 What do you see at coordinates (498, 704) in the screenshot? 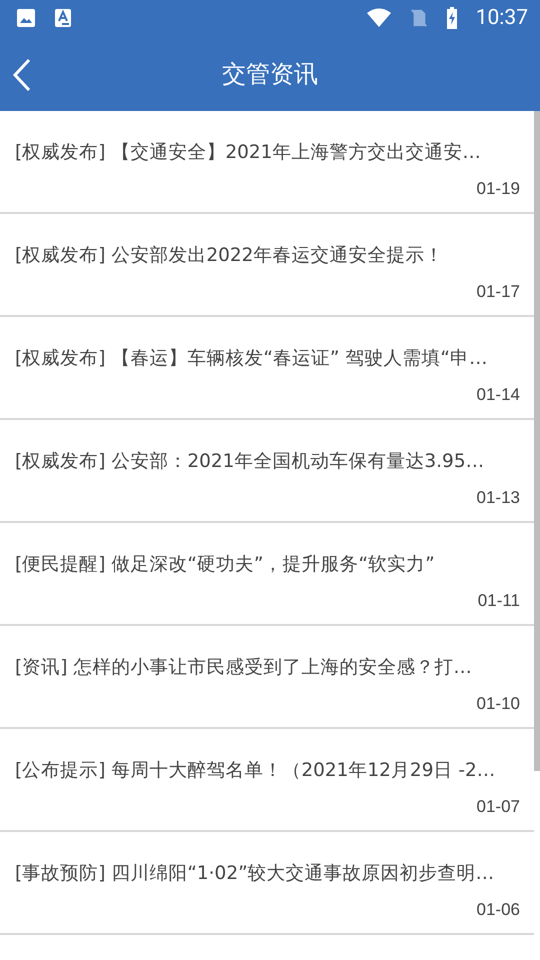
I see `news-date: 01-10` at bounding box center [498, 704].